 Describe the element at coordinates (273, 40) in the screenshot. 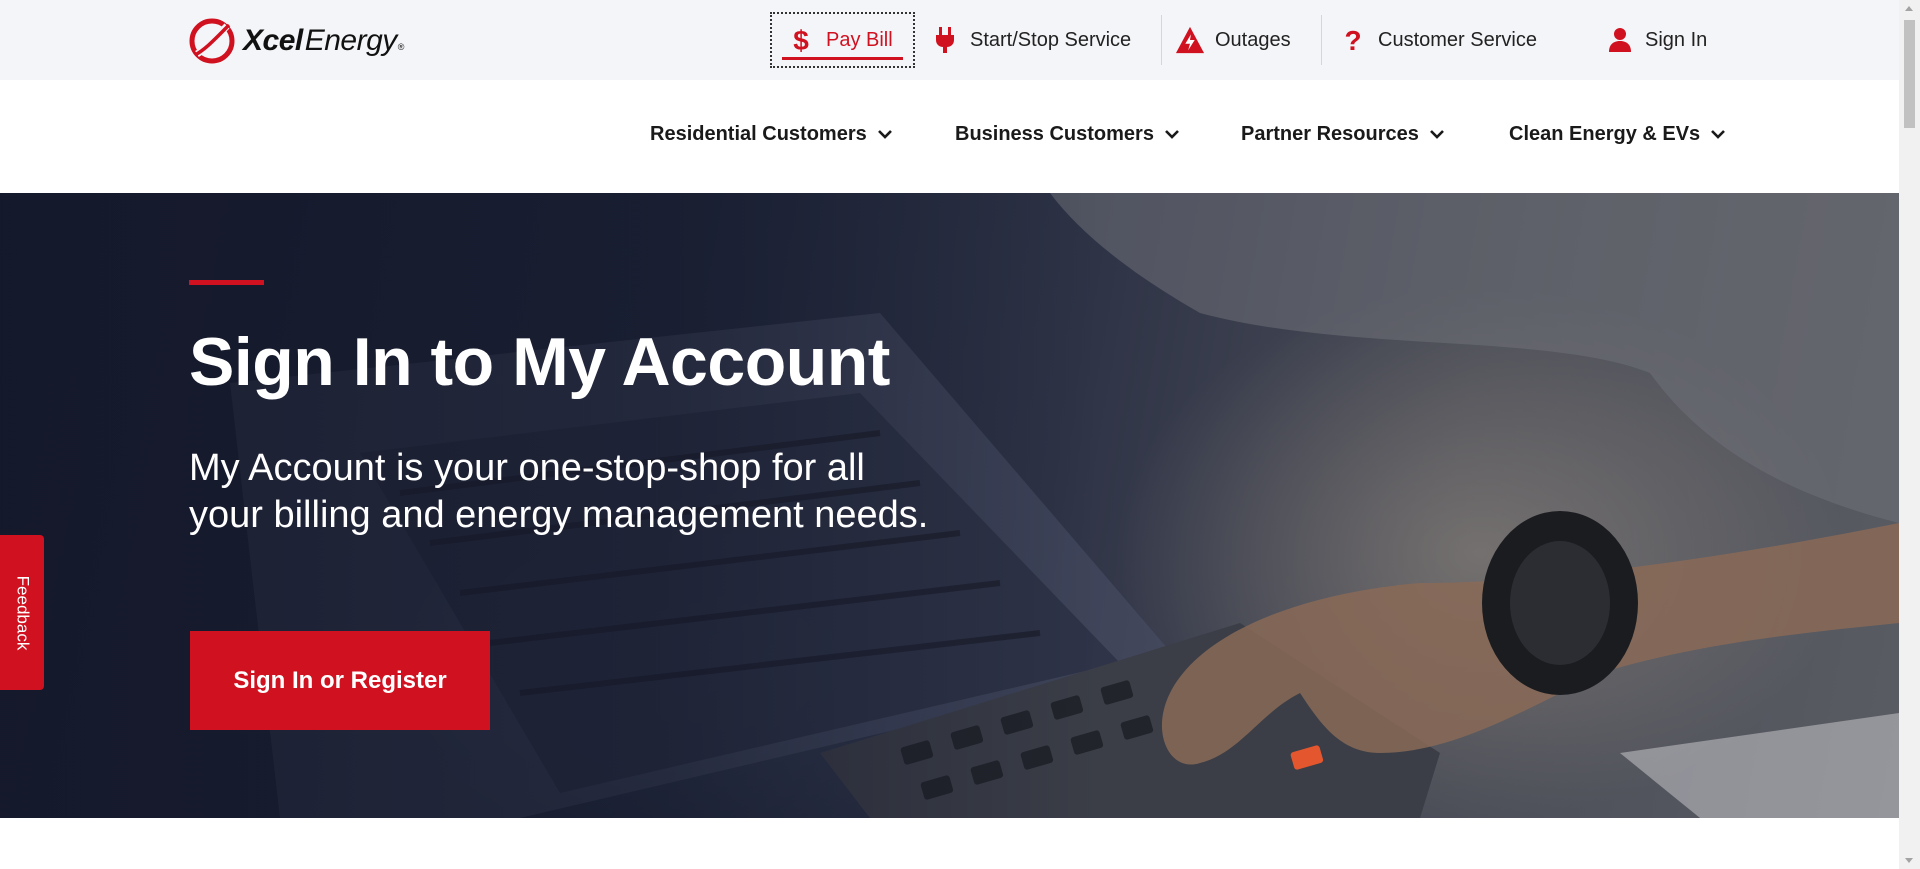

I see `logo-name-bold: Xcel` at that location.